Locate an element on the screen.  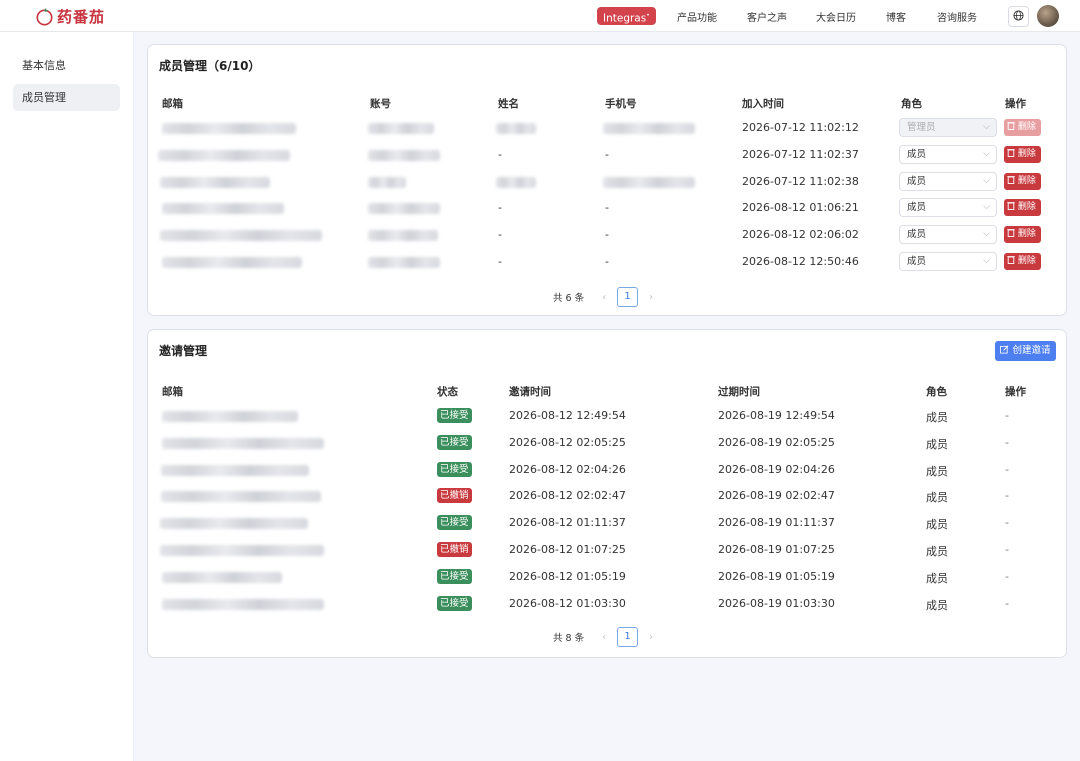
tomato-logo-icon is located at coordinates (44, 16).